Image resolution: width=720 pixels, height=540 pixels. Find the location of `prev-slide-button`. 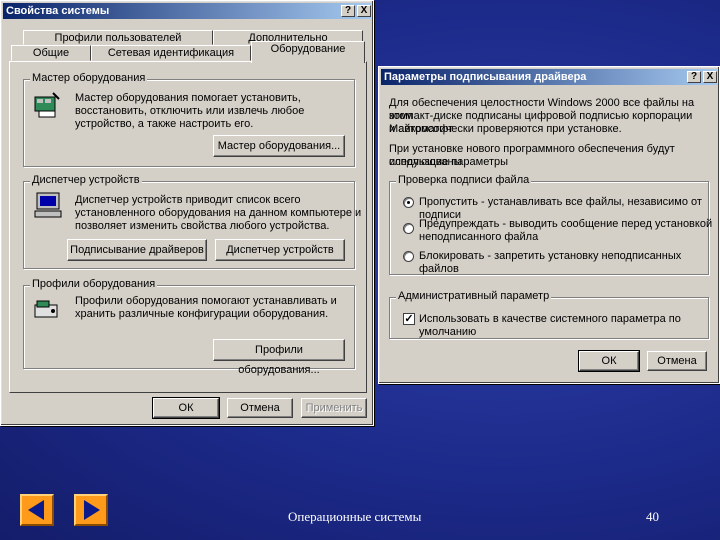

prev-slide-button is located at coordinates (37, 510).